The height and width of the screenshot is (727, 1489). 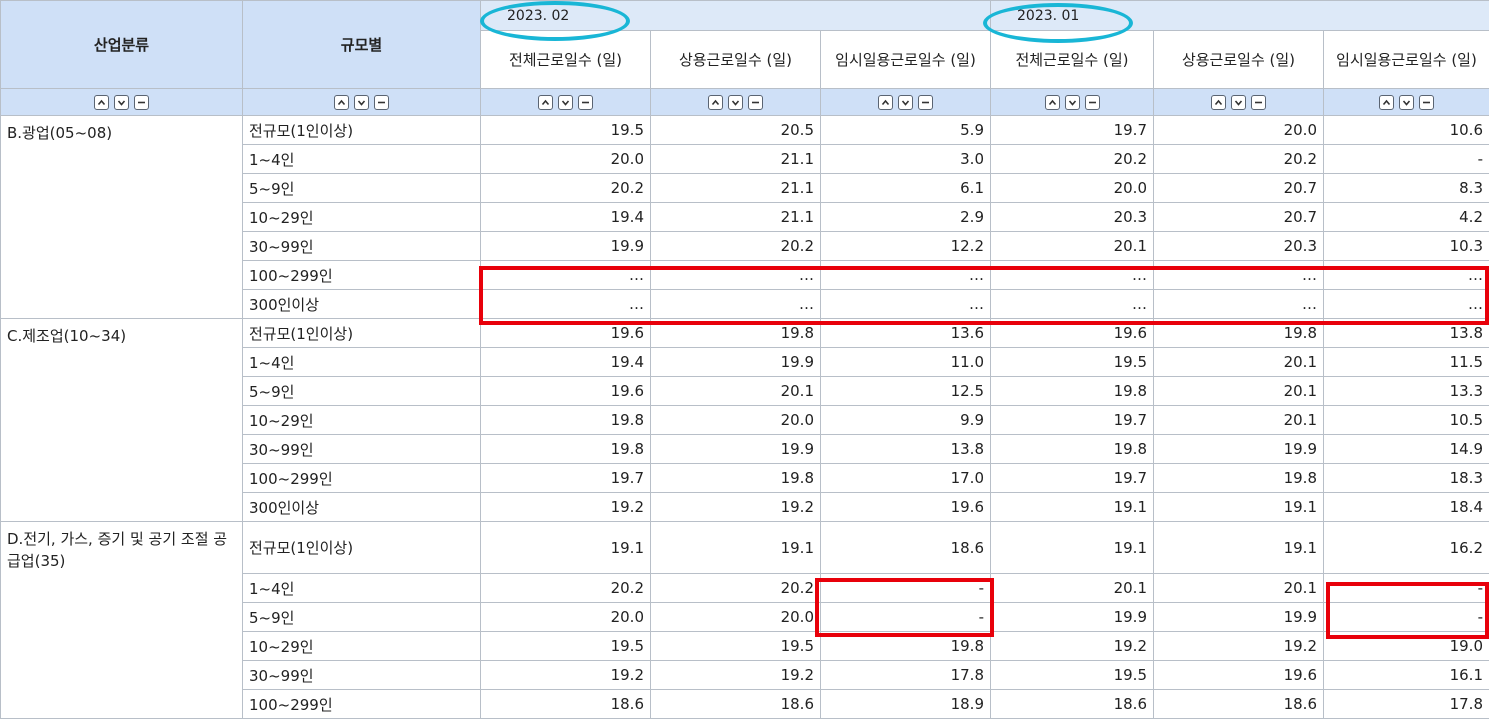 I want to click on value-cell: 2.9, so click(x=905, y=217).